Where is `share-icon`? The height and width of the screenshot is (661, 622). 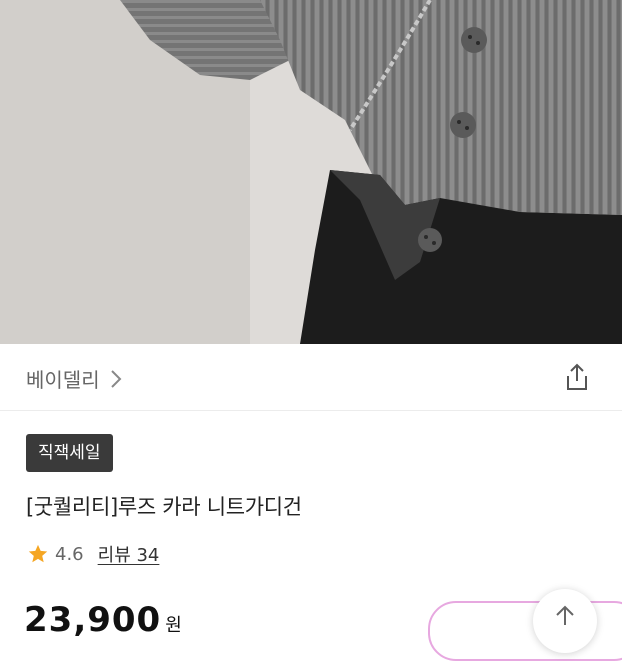
share-icon is located at coordinates (577, 377).